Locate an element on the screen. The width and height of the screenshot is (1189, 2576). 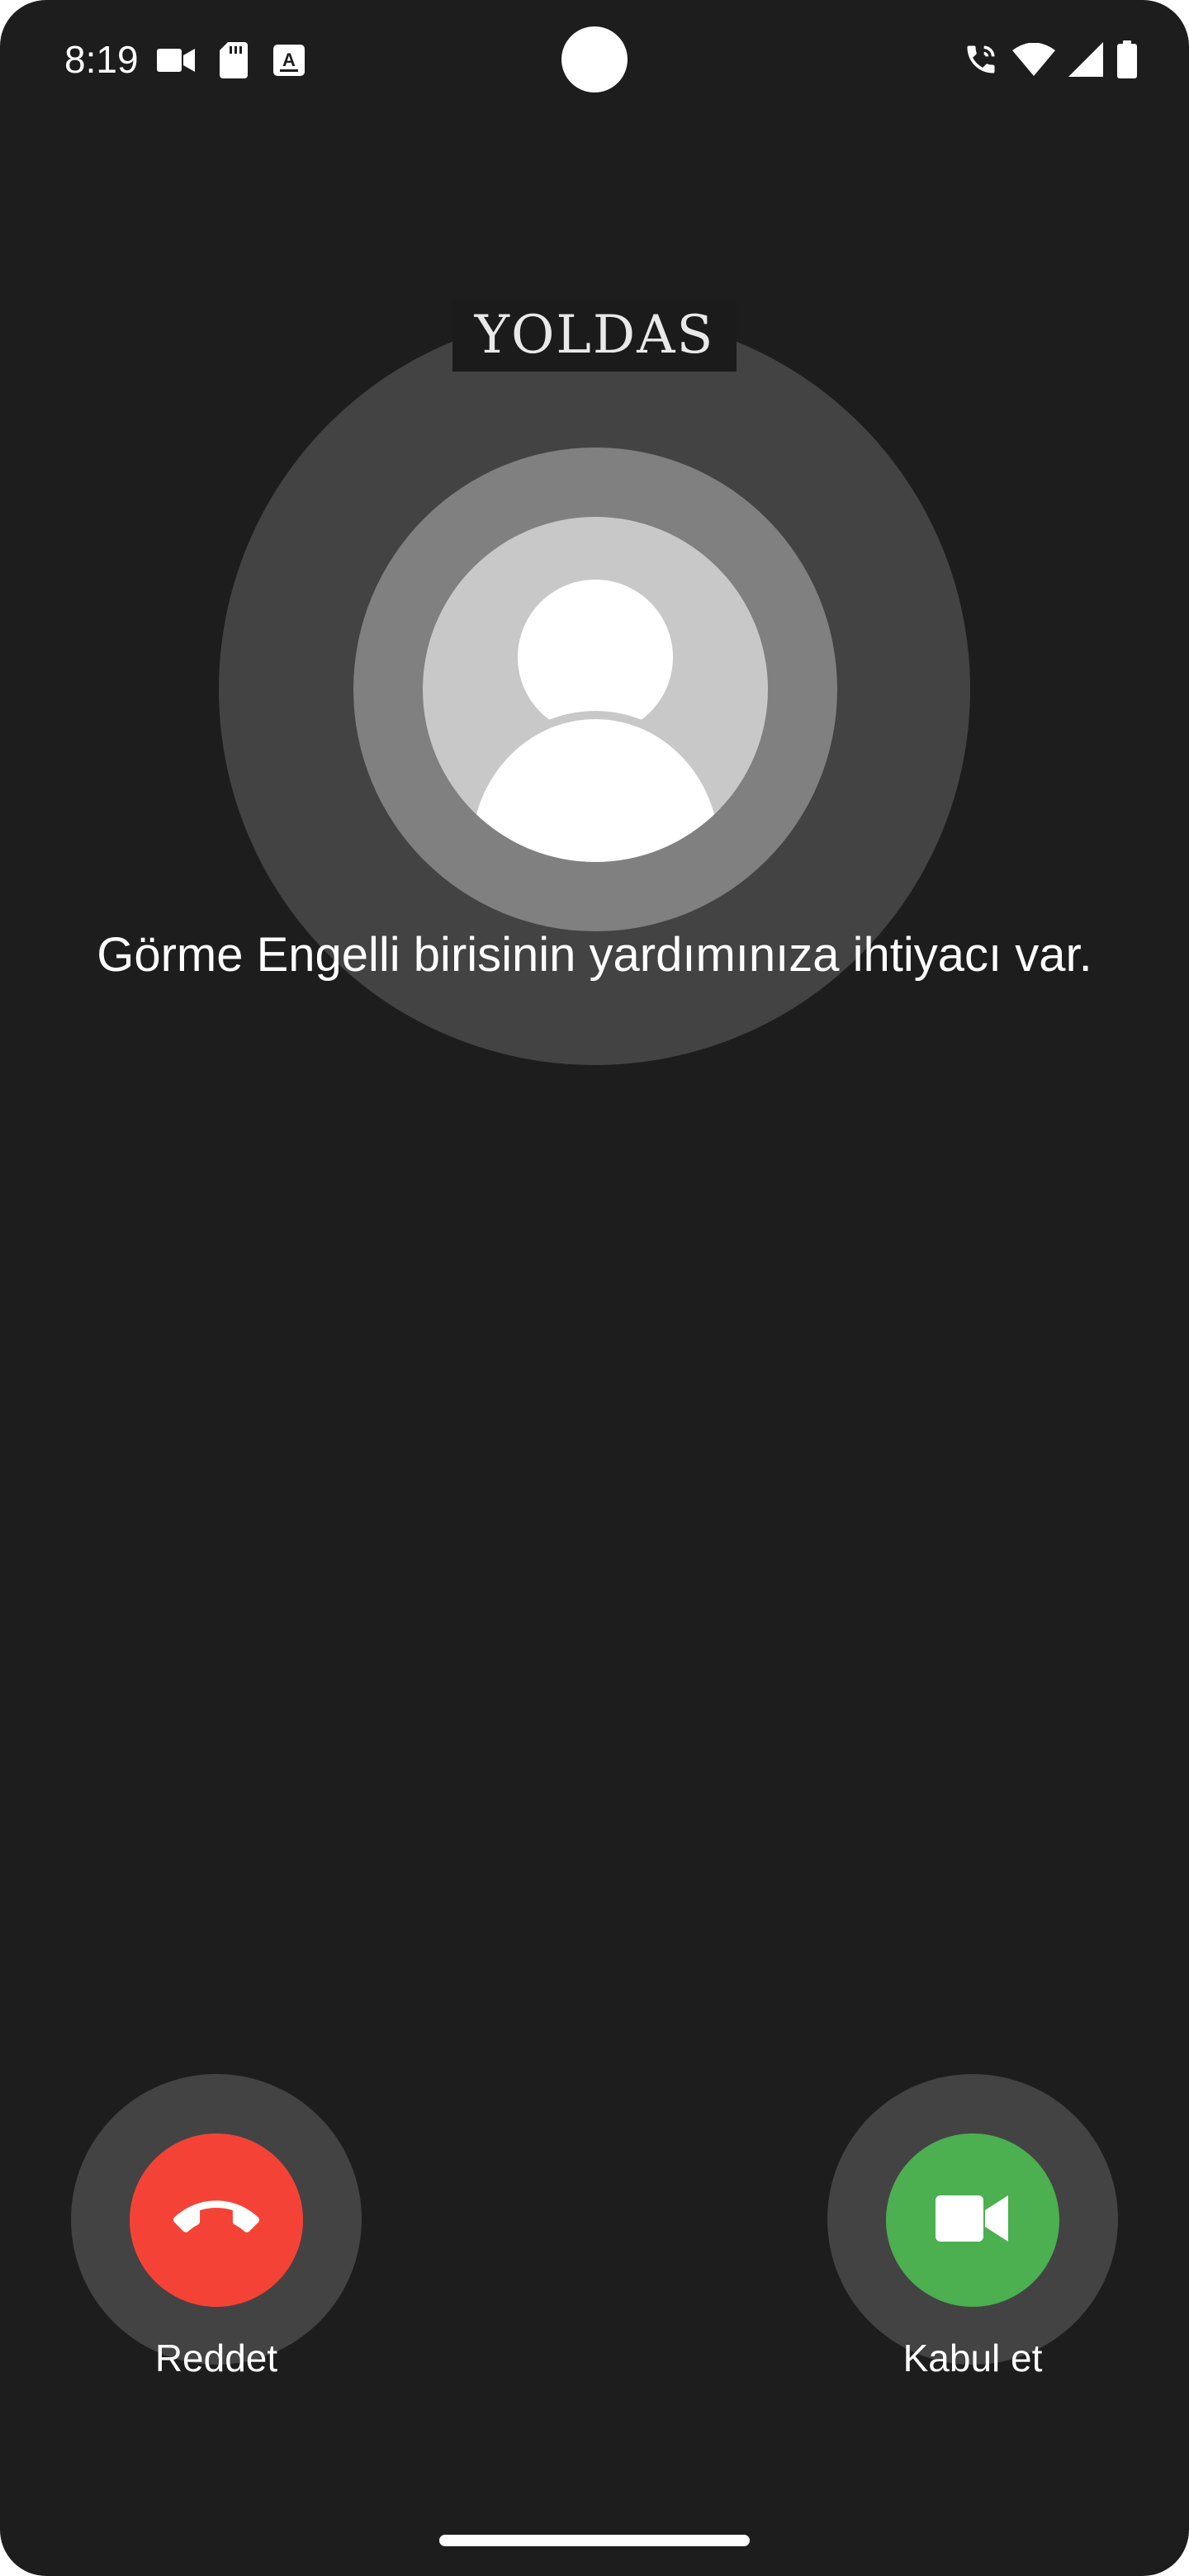
status-time: 8:19 is located at coordinates (101, 59).